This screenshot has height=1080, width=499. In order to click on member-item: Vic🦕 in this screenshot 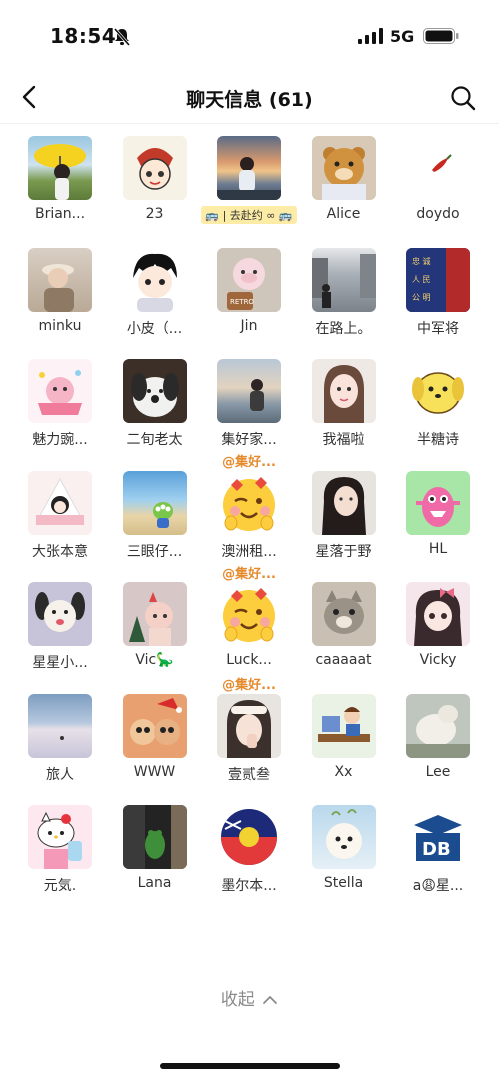, I will do `click(155, 638)`.